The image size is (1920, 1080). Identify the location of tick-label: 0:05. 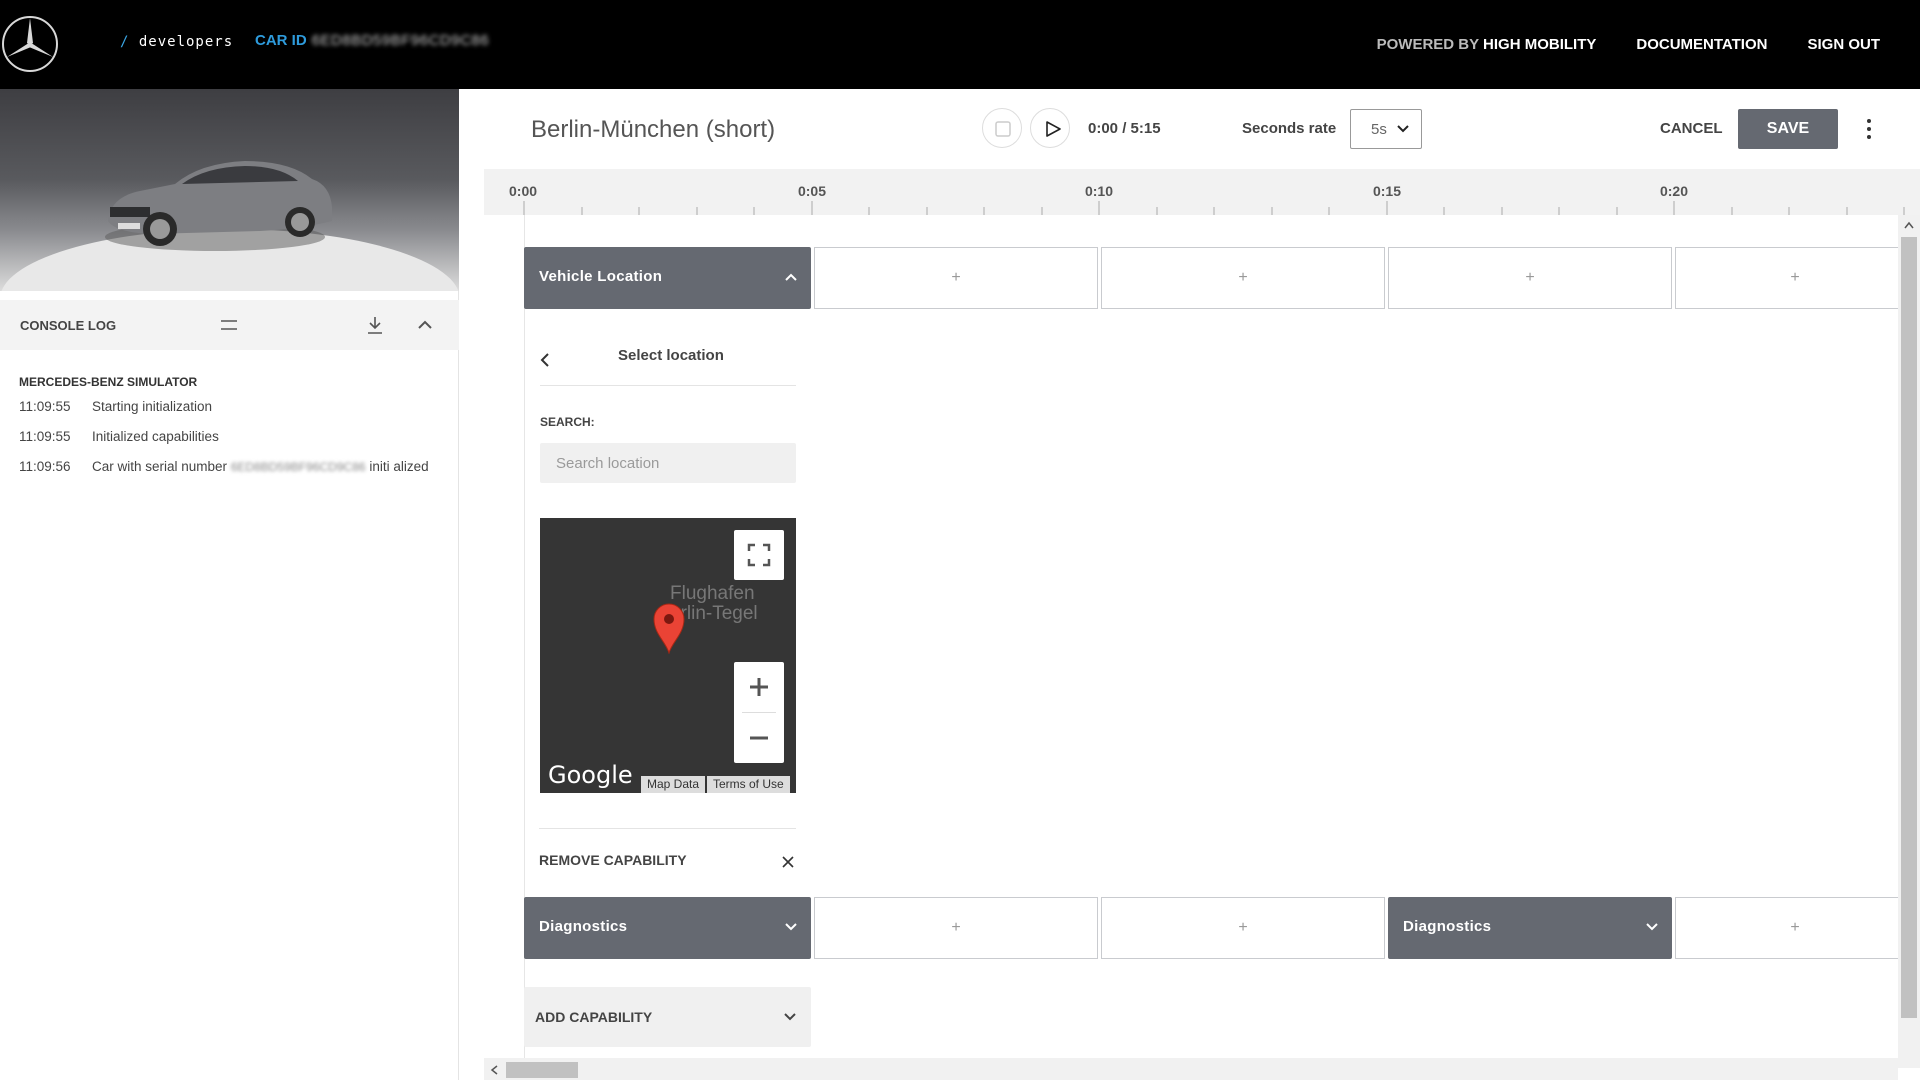
(812, 191).